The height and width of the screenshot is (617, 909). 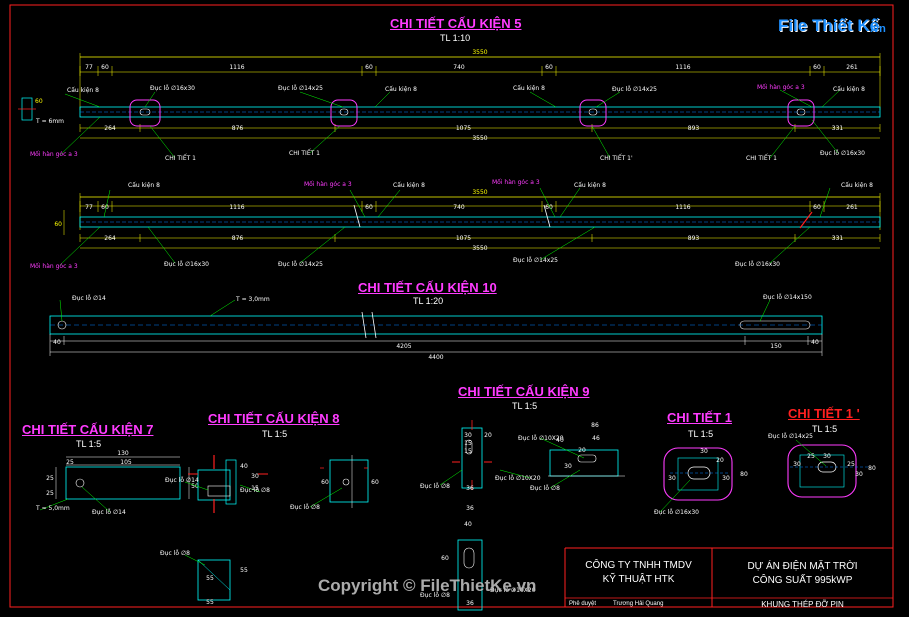 What do you see at coordinates (638, 604) in the screenshot?
I see `approved-name: Trương Hải Quang` at bounding box center [638, 604].